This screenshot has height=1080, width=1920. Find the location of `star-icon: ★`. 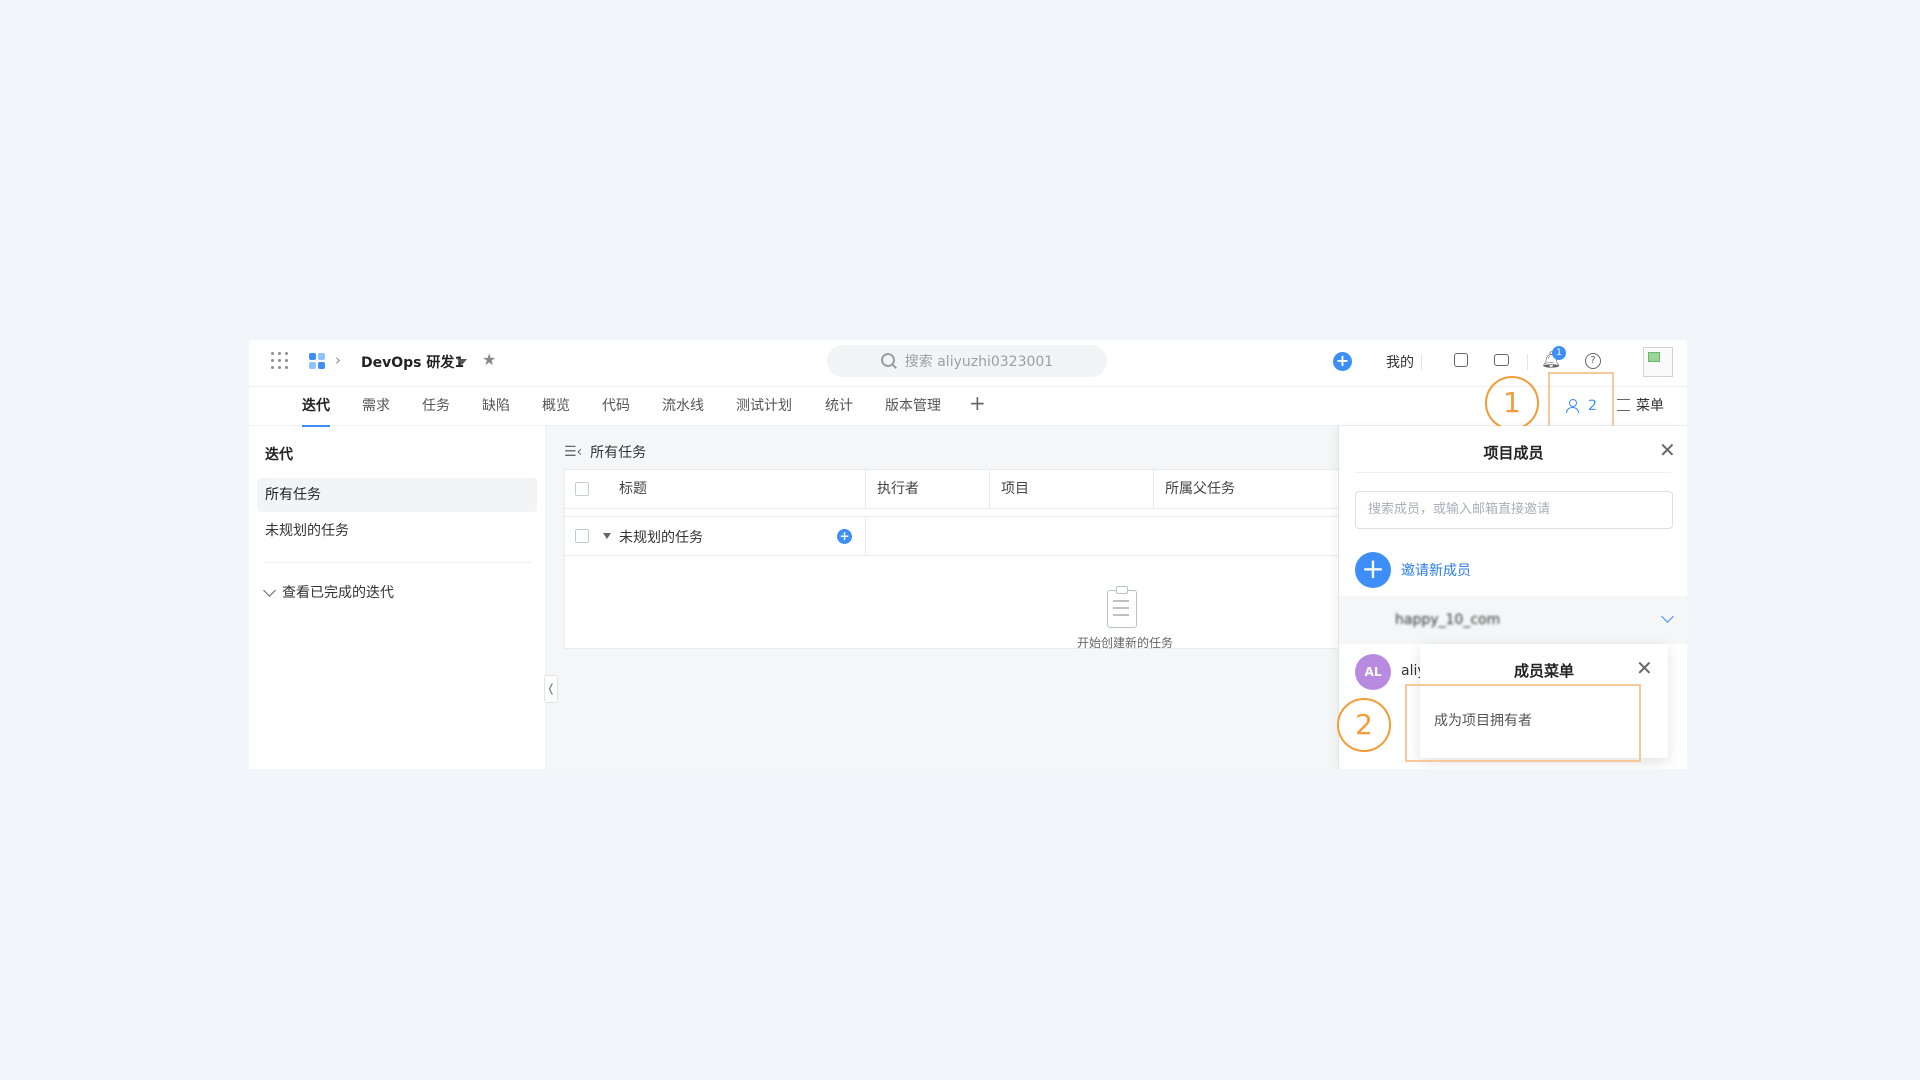

star-icon: ★ is located at coordinates (489, 359).